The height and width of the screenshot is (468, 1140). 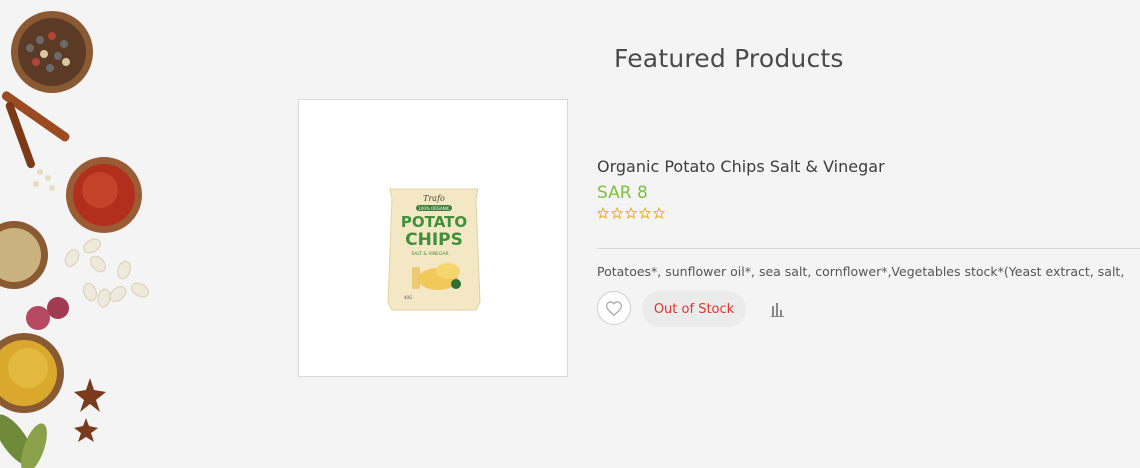 I want to click on svg-text: Trafo, so click(x=434, y=198).